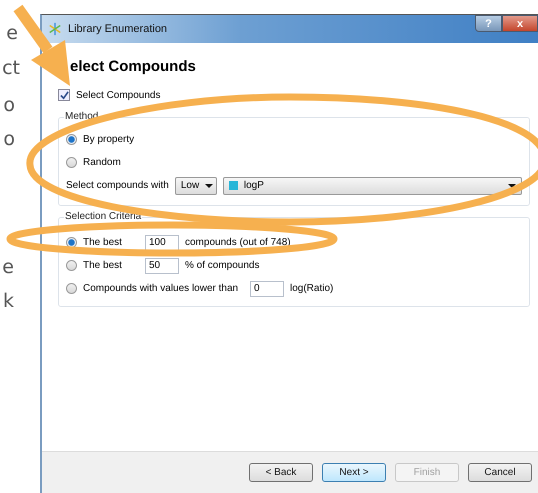  Describe the element at coordinates (64, 95) in the screenshot. I see `select-compounds-checkbox` at that location.